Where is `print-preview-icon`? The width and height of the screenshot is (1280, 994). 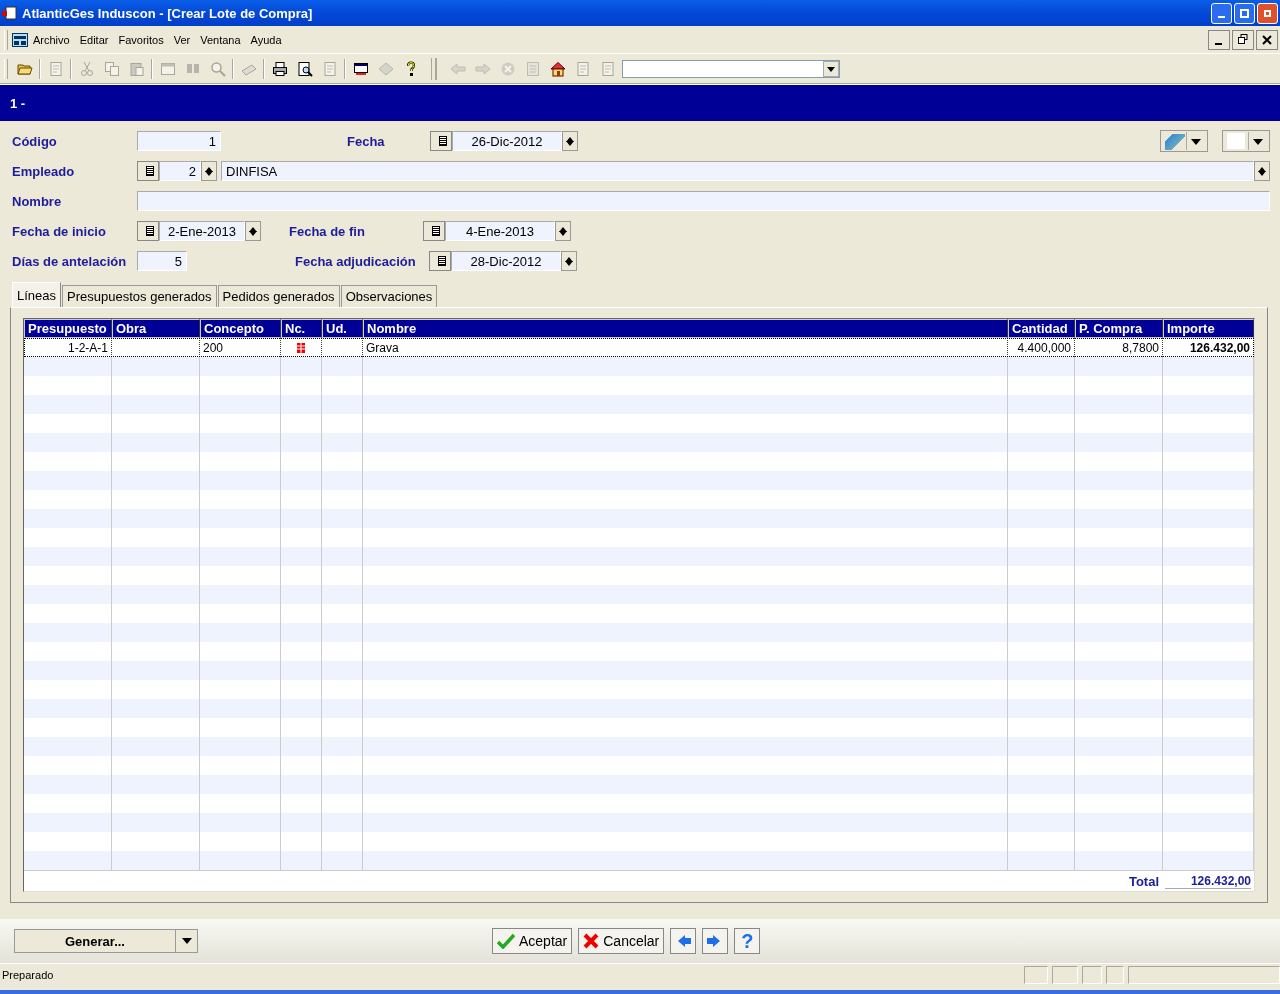 print-preview-icon is located at coordinates (305, 68).